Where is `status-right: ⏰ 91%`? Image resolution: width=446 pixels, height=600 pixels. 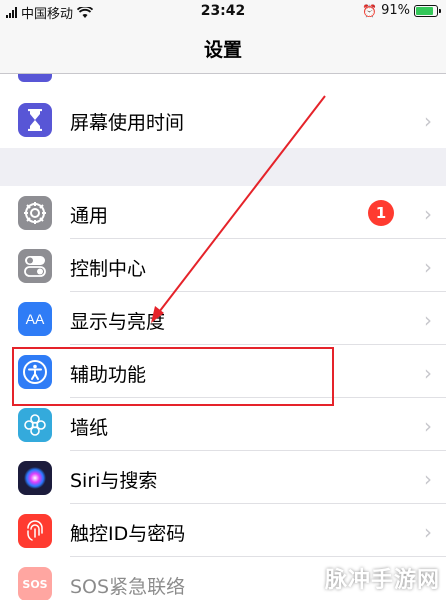 status-right: ⏰ 91% is located at coordinates (401, 10).